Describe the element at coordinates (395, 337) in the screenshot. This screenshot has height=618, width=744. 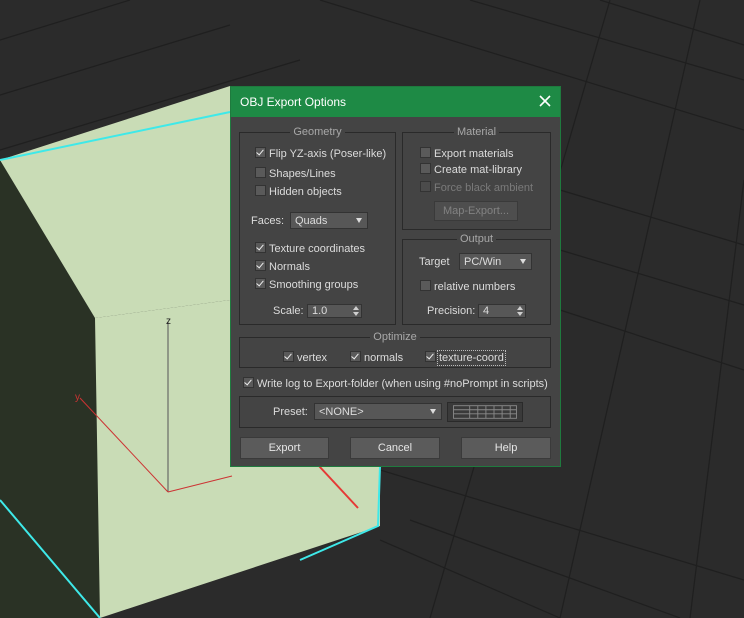
I see `optimize-group-title: Optimize` at that location.